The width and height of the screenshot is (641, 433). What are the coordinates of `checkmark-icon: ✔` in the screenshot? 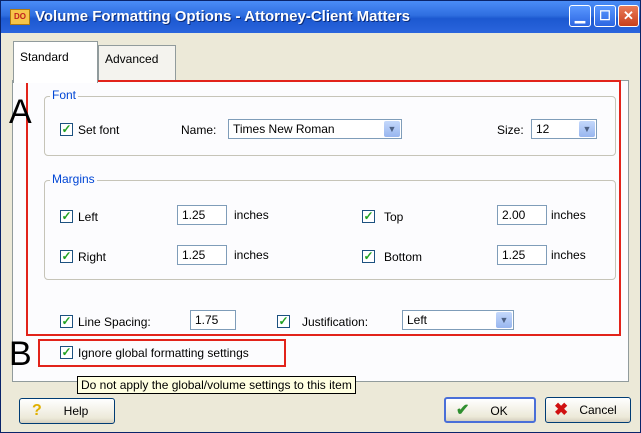 It's located at (463, 410).